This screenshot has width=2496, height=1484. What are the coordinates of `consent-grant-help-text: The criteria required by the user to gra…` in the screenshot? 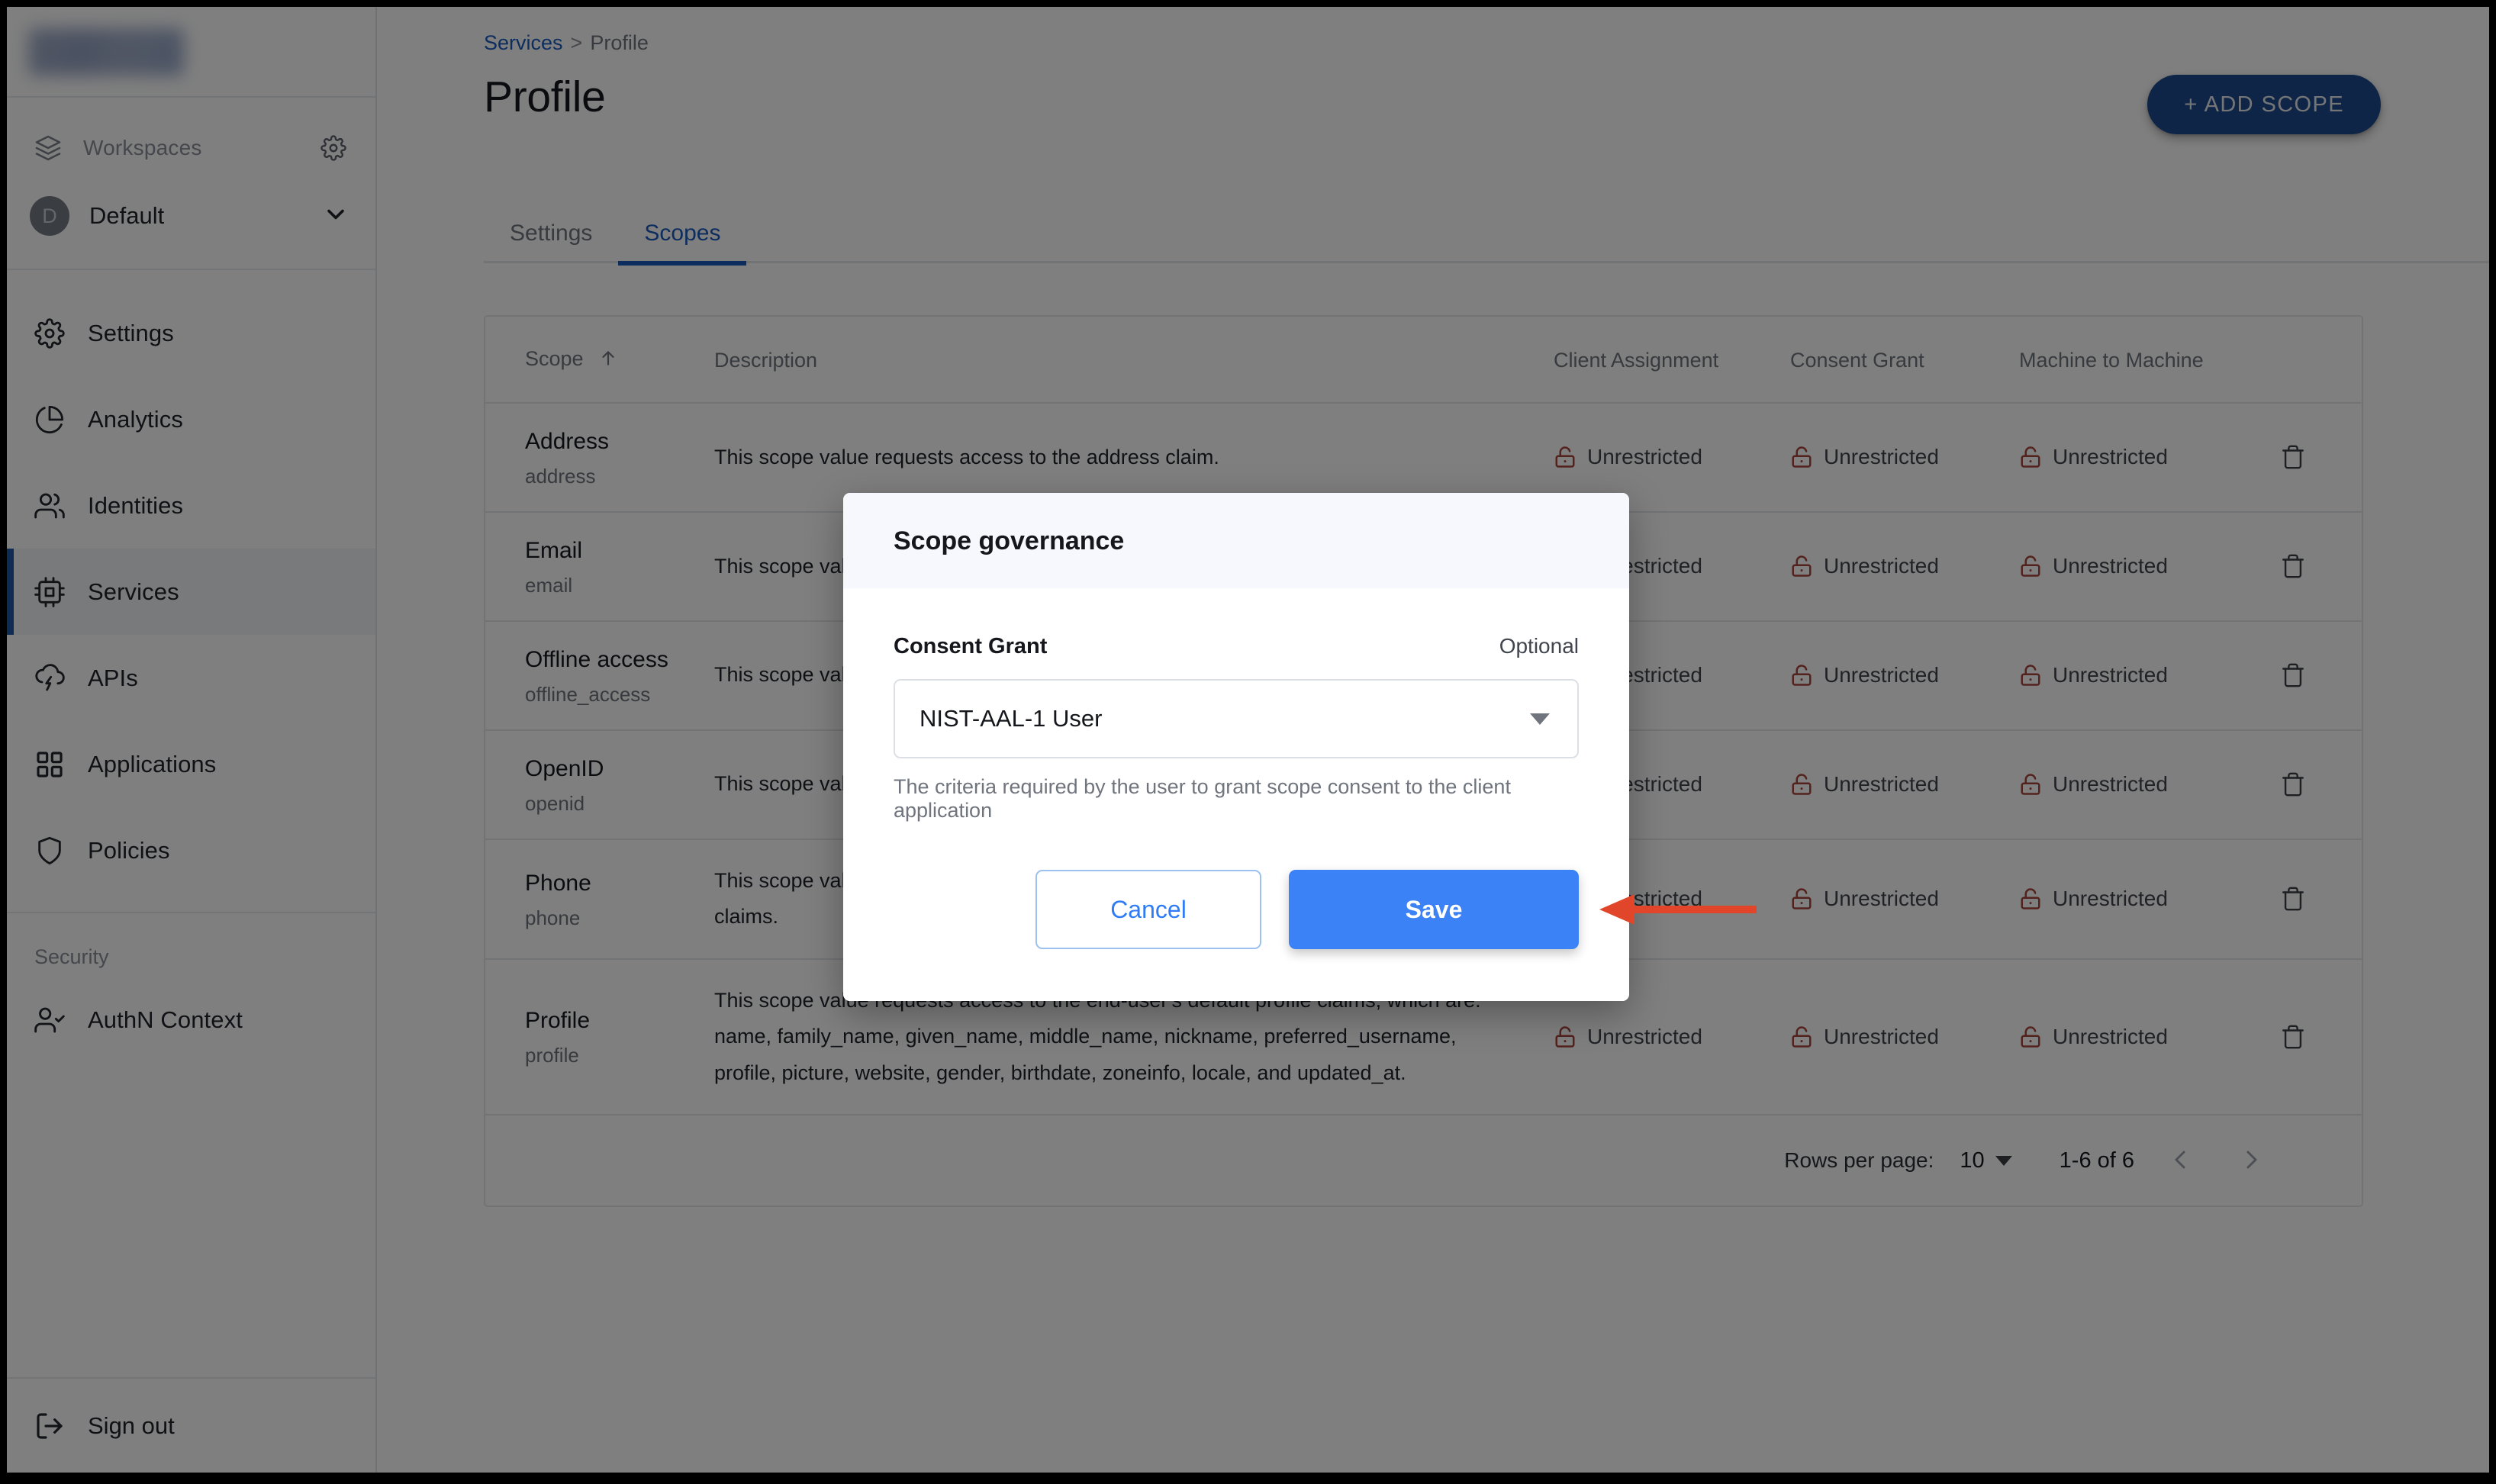 It's located at (1202, 798).